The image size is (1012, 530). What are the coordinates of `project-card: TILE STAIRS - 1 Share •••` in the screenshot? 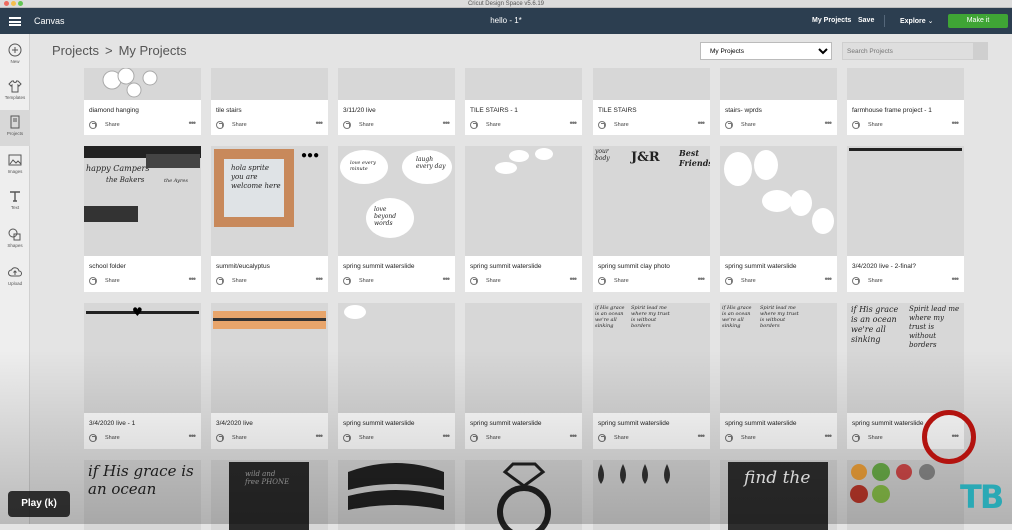 It's located at (523, 101).